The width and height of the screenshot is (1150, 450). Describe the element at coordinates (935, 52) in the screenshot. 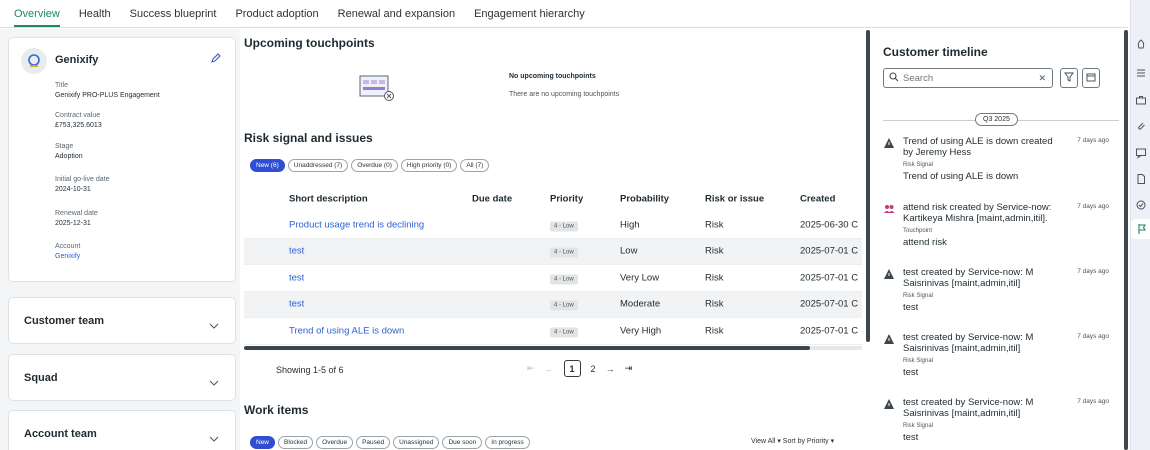

I see `timeline-title: Customer timeline` at that location.